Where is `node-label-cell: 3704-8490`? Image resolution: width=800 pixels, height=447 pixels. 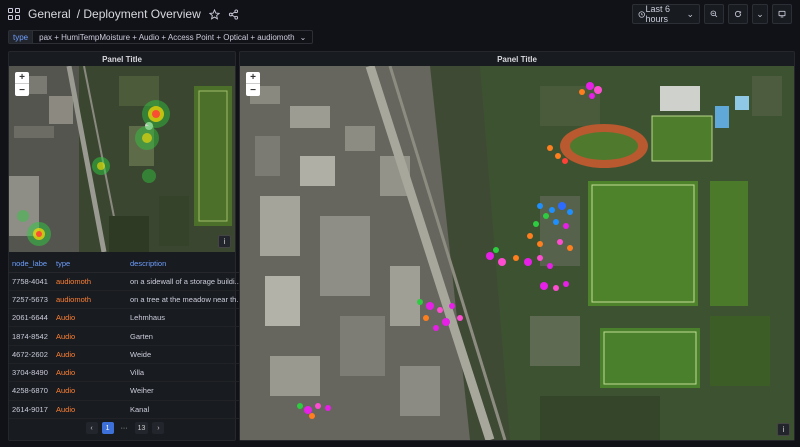
node-label-cell: 3704-8490 is located at coordinates (31, 373).